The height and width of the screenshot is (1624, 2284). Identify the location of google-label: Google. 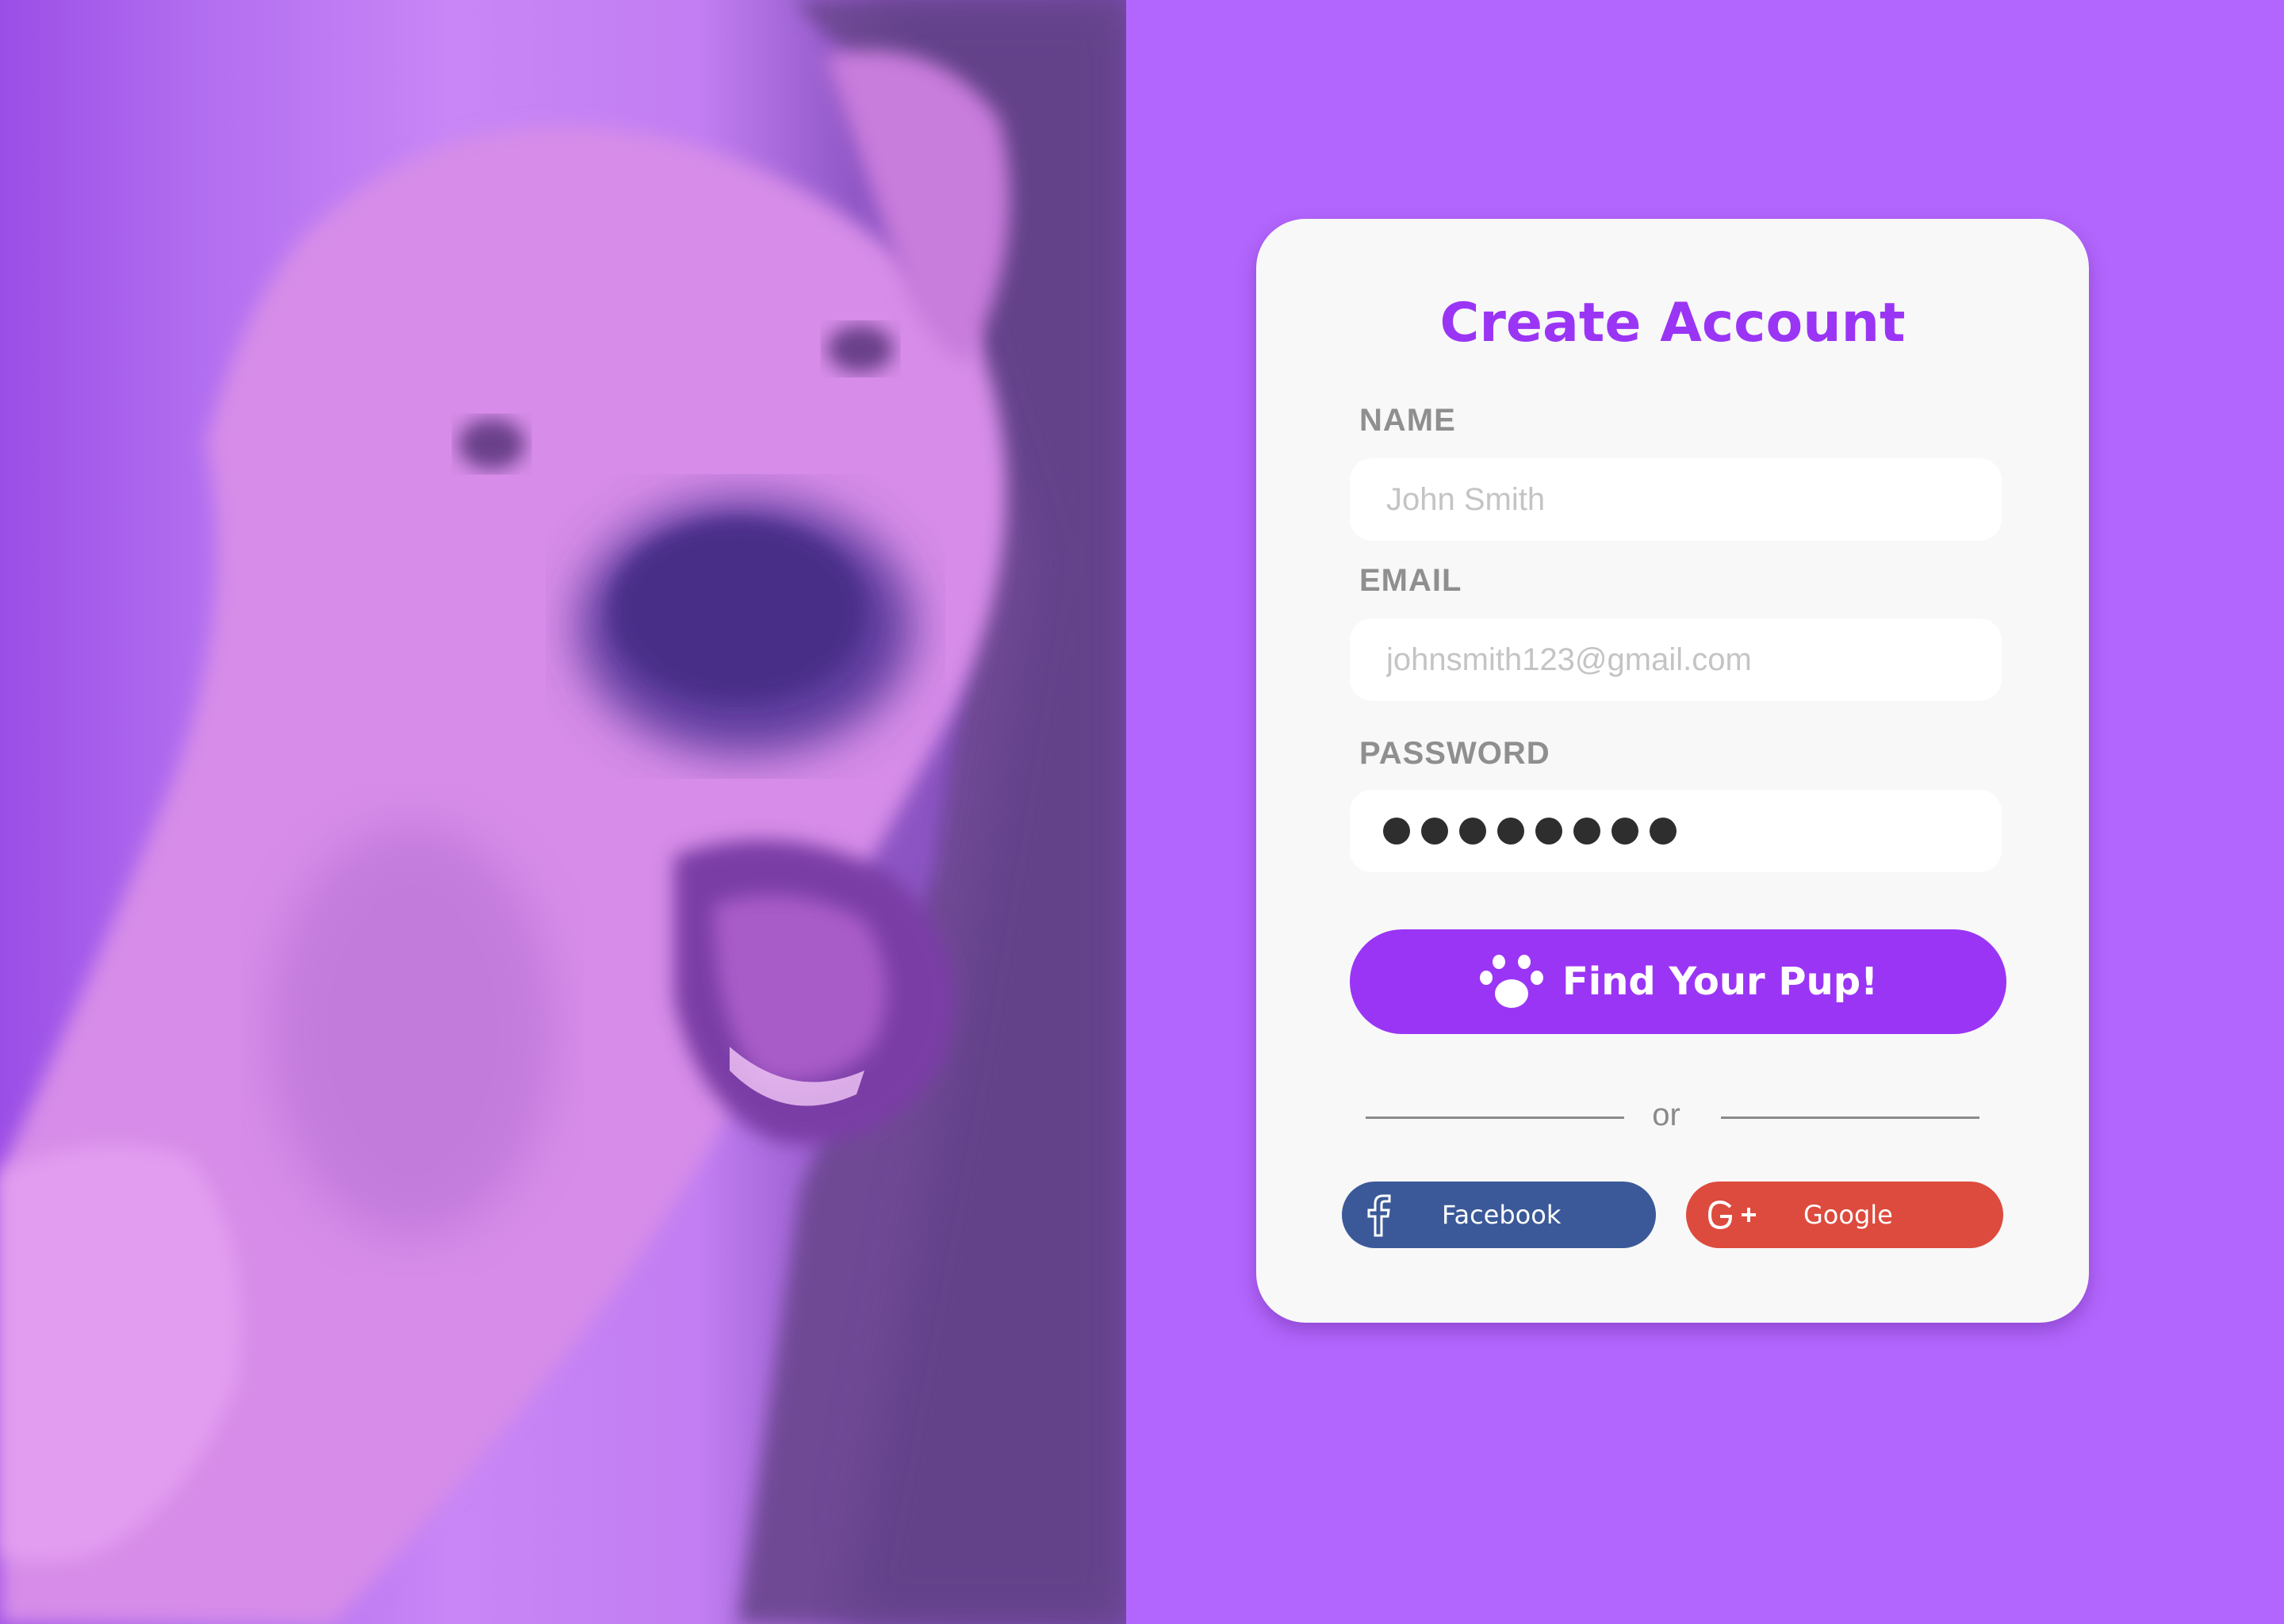
(1848, 1215).